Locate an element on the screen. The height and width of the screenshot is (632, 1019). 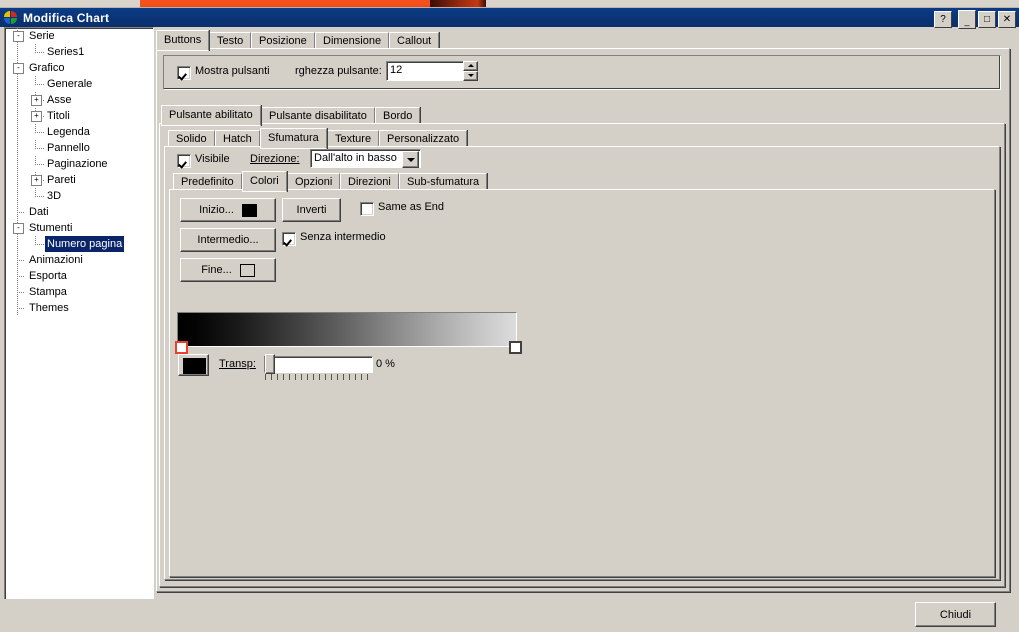
same-as-end-label: Same as End is located at coordinates (411, 207).